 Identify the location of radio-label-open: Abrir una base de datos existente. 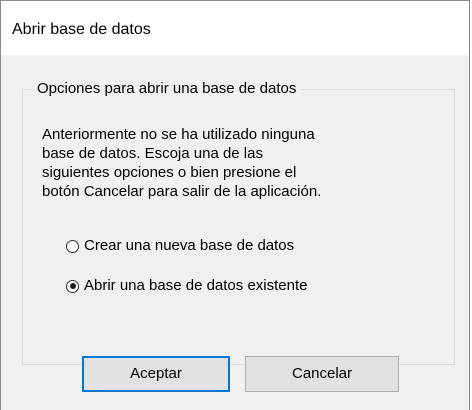
(195, 286).